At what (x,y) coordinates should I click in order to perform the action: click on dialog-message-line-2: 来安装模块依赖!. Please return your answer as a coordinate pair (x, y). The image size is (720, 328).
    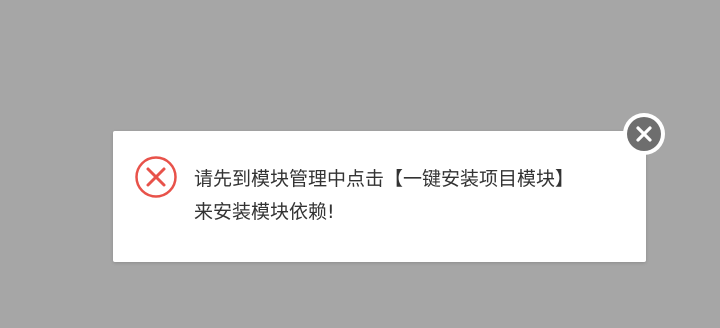
    Looking at the image, I should click on (264, 212).